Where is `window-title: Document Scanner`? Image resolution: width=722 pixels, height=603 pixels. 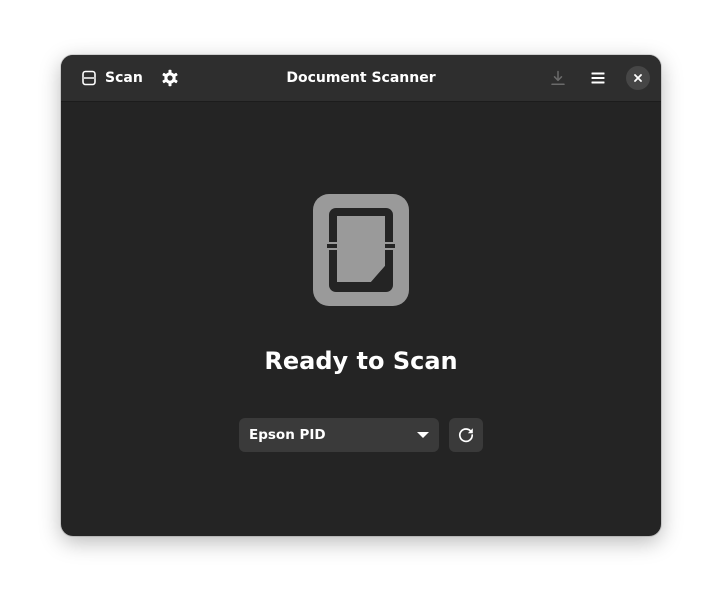
window-title: Document Scanner is located at coordinates (361, 78).